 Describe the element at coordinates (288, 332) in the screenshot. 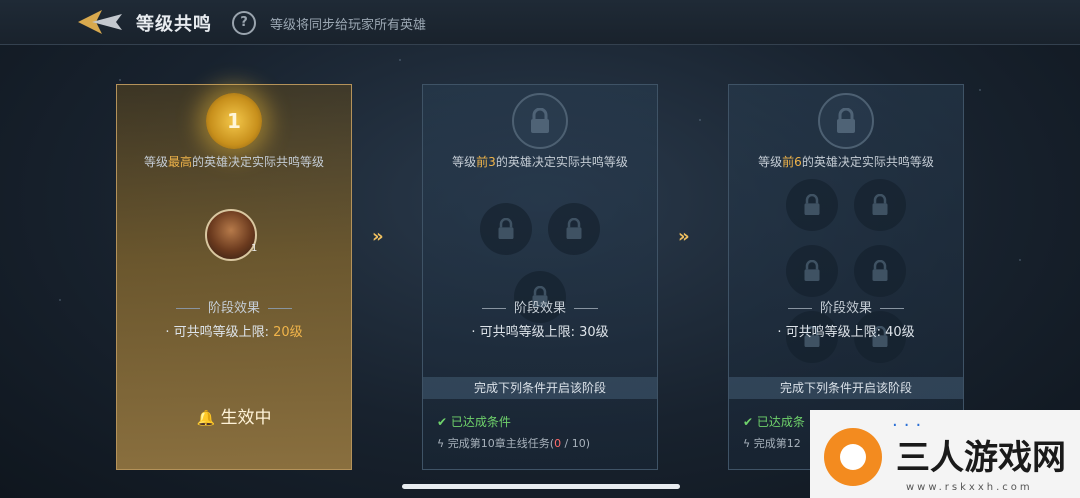

I see `effect-value: 20级` at that location.